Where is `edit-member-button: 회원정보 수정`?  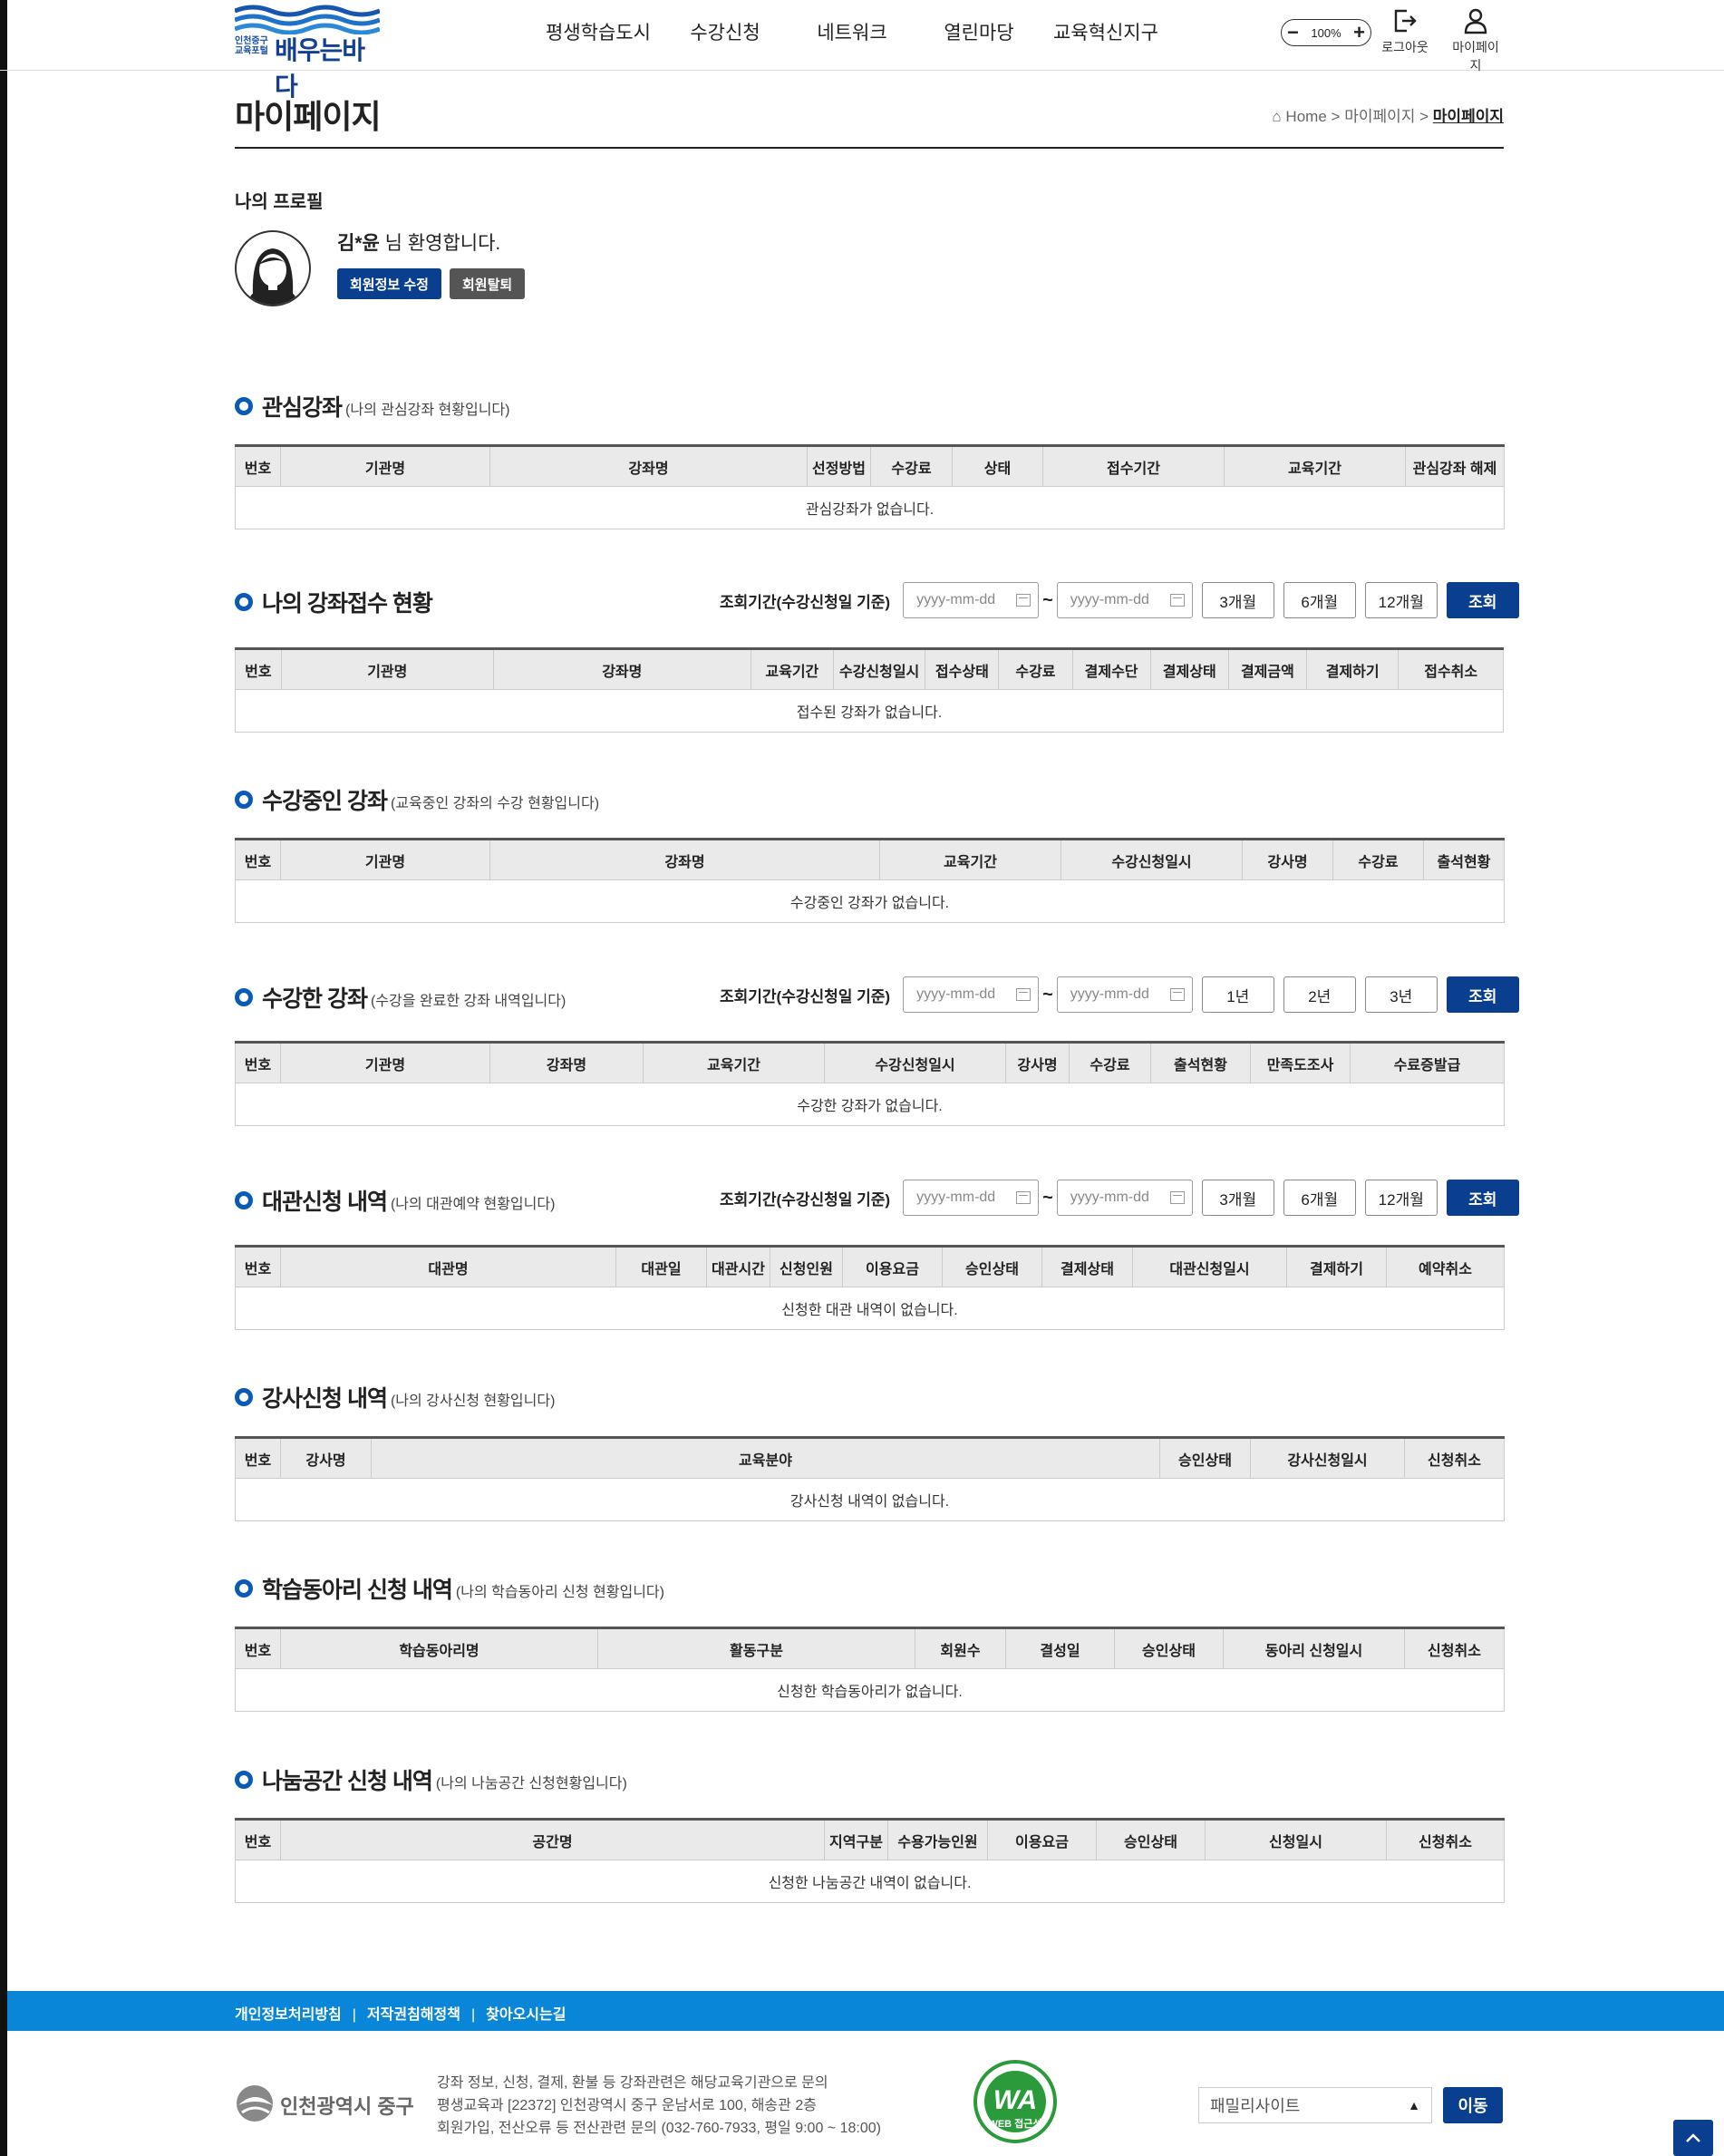 edit-member-button: 회원정보 수정 is located at coordinates (389, 283).